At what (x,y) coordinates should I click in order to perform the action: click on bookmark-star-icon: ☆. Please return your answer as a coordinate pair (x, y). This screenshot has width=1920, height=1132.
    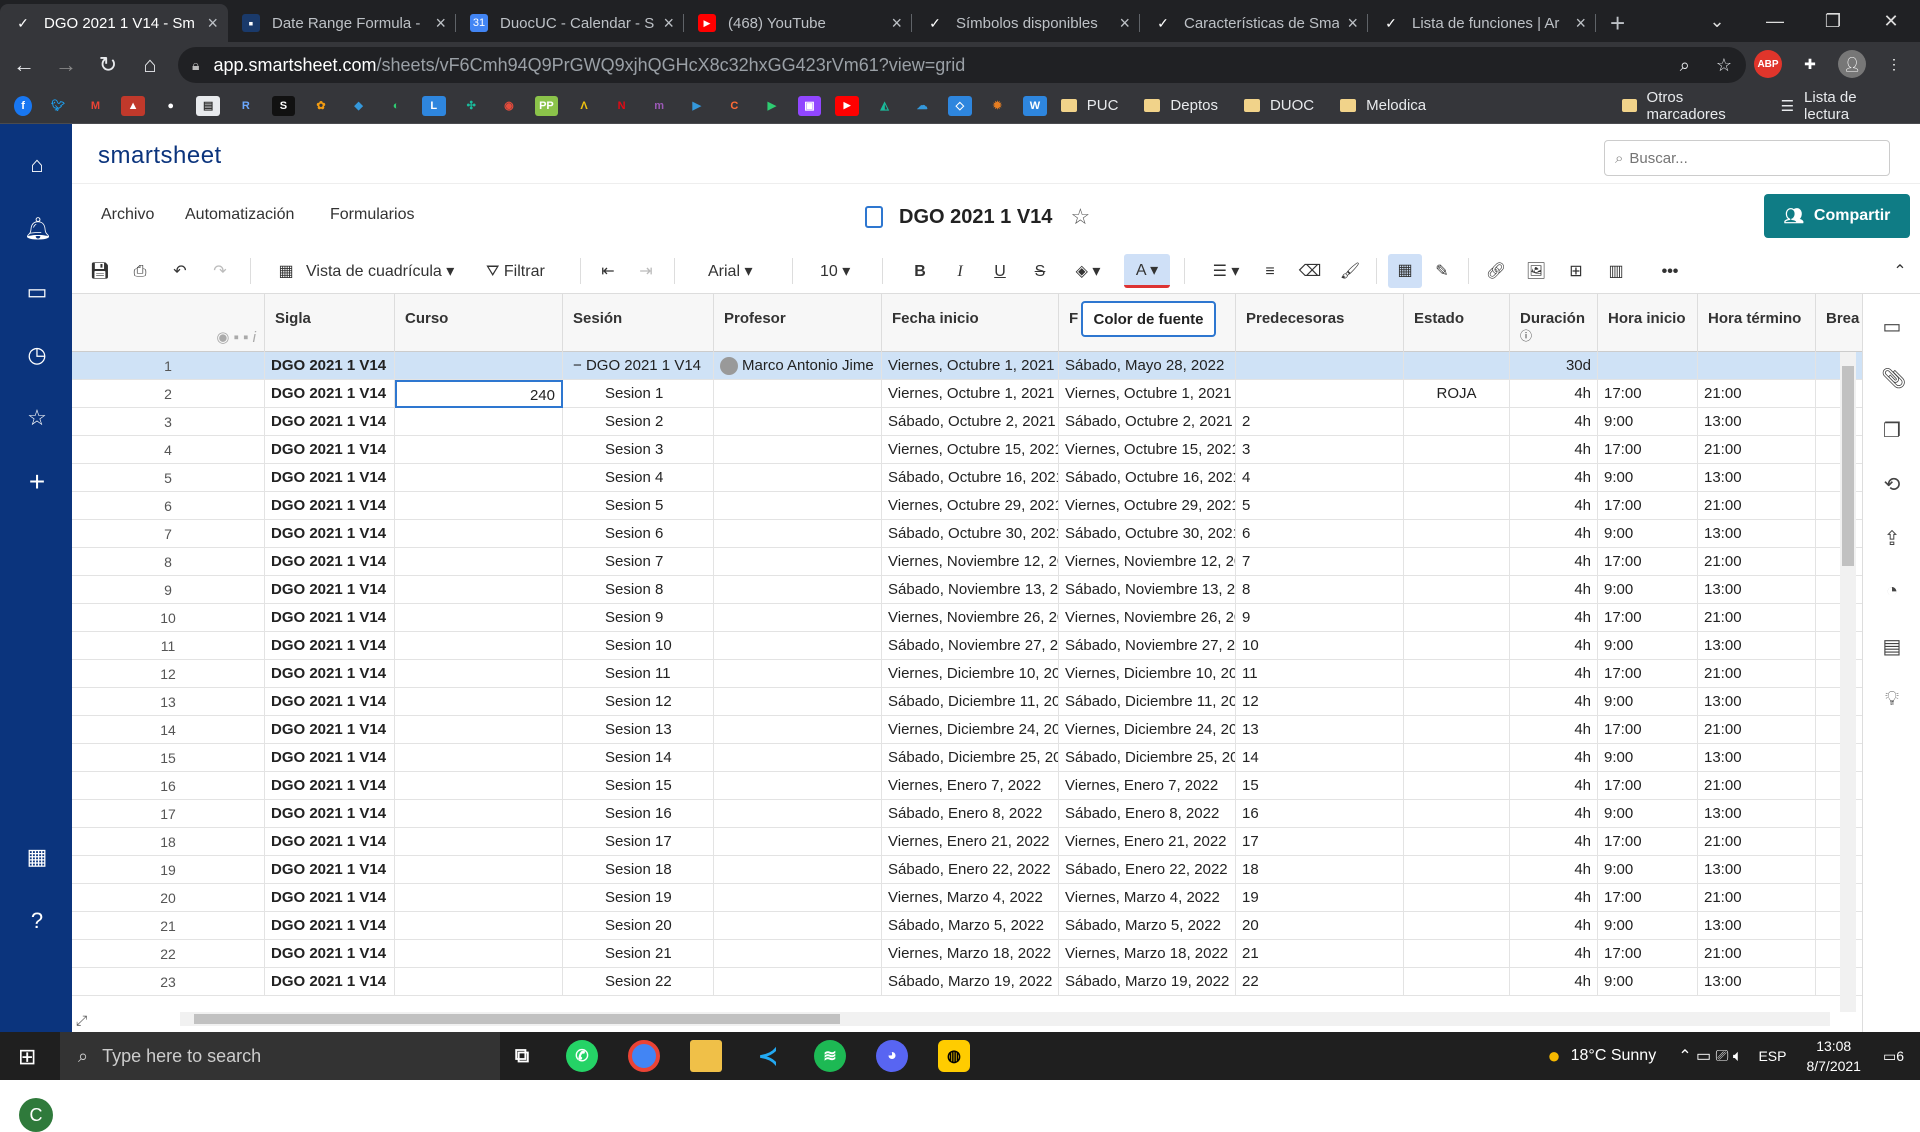
    Looking at the image, I should click on (1724, 65).